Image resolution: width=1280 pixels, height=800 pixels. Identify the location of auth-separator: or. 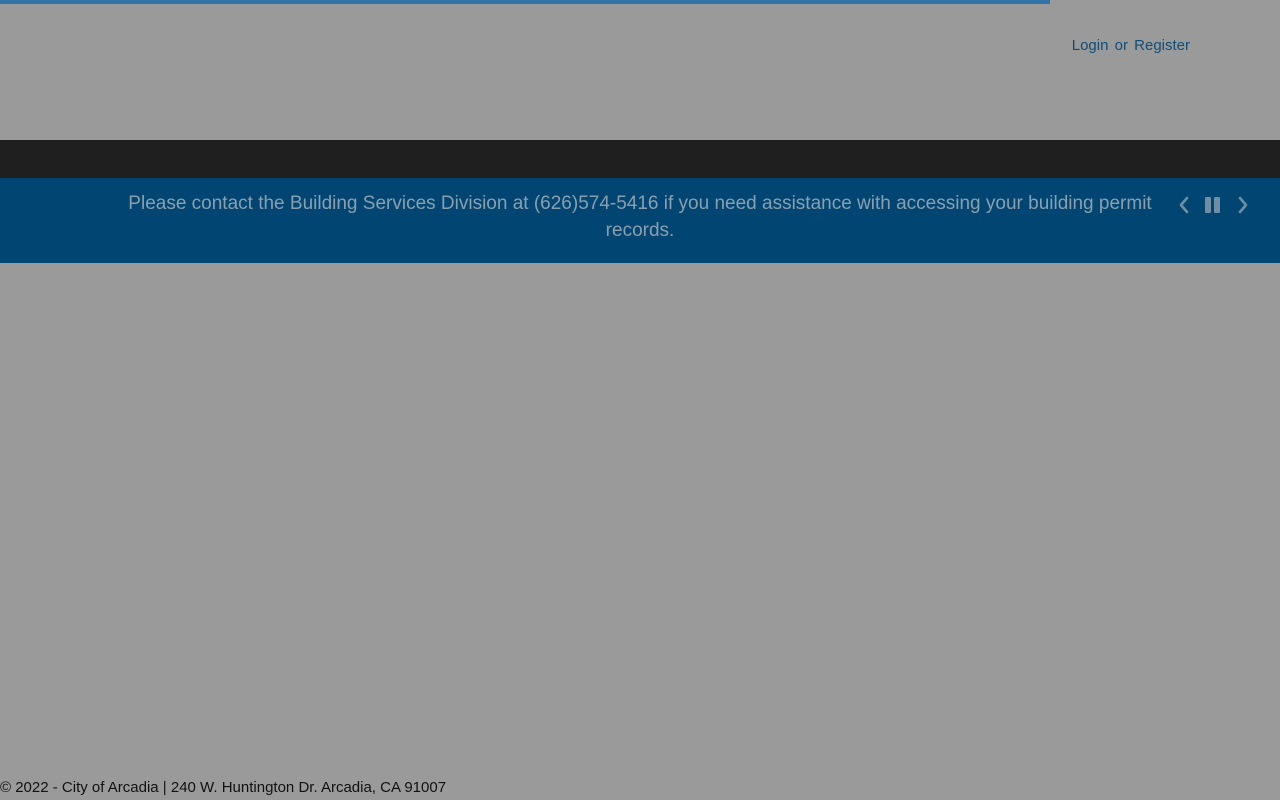
(1121, 45).